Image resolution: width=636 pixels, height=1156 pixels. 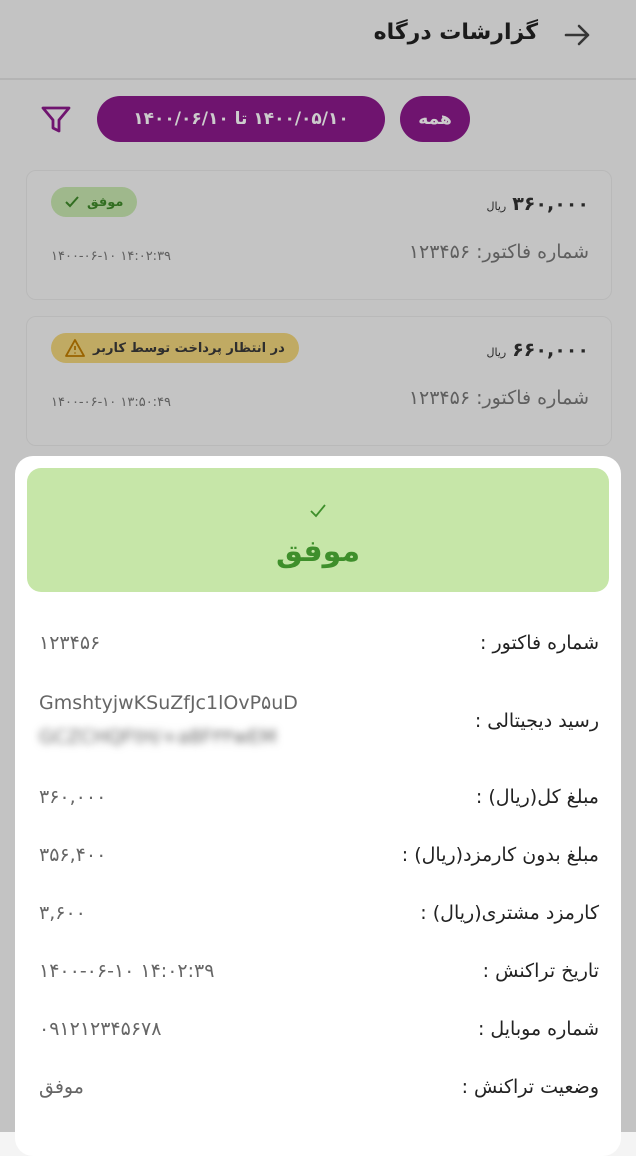 I want to click on detail-value: ۳۵۶,۴۰۰, so click(x=73, y=855).